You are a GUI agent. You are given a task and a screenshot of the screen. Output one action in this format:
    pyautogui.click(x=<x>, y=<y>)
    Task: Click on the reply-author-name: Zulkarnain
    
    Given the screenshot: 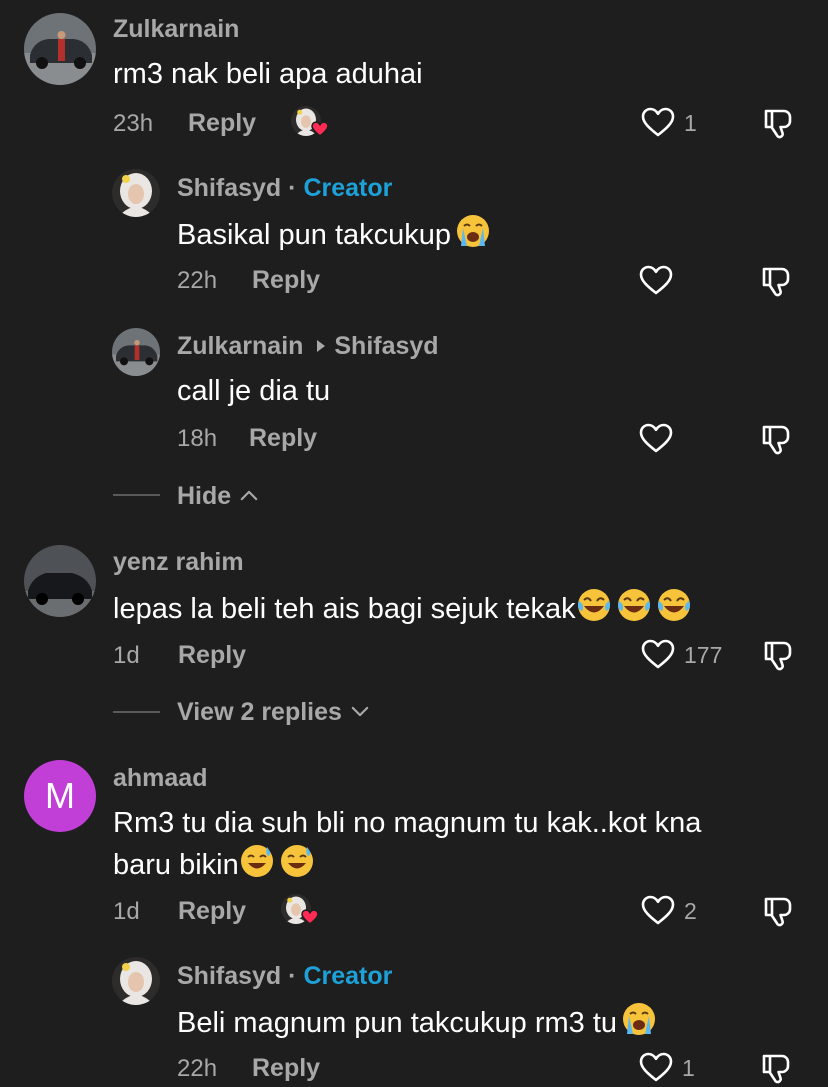 What is the action you would take?
    pyautogui.click(x=240, y=346)
    